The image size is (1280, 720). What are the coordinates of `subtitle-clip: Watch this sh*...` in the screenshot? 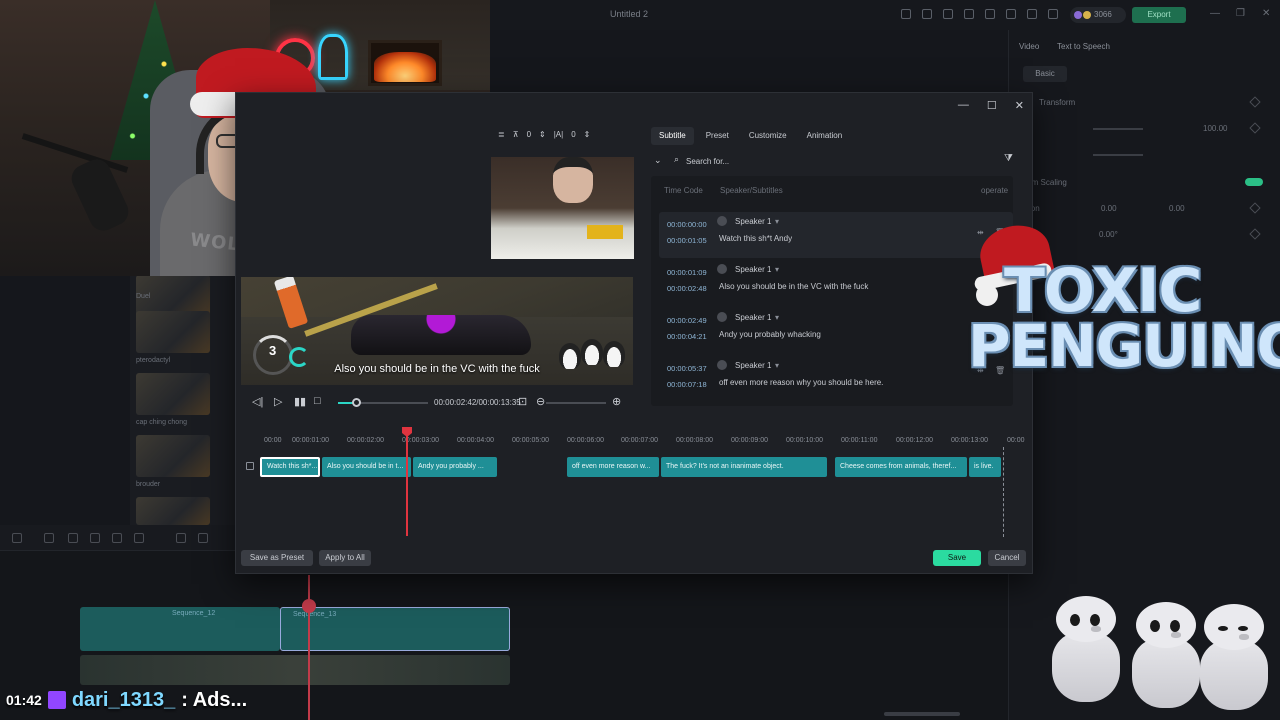 It's located at (290, 467).